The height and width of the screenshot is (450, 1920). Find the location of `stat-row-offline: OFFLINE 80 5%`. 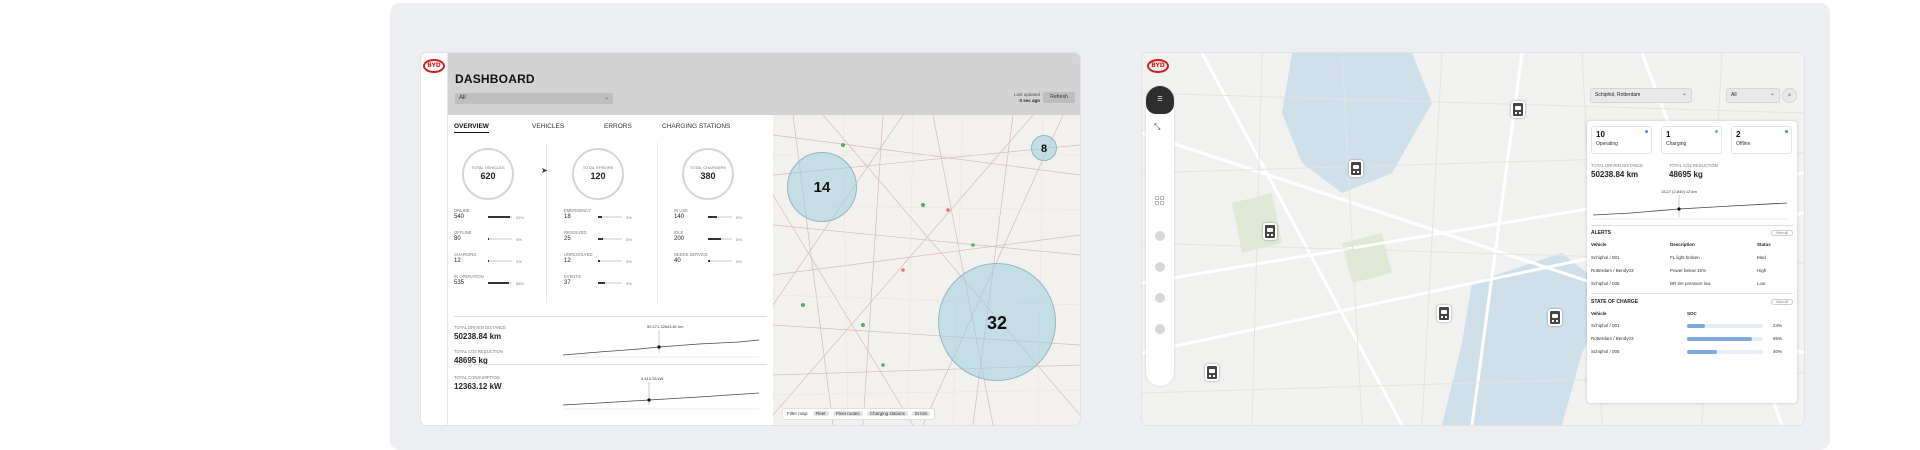

stat-row-offline: OFFLINE 80 5% is located at coordinates (494, 241).